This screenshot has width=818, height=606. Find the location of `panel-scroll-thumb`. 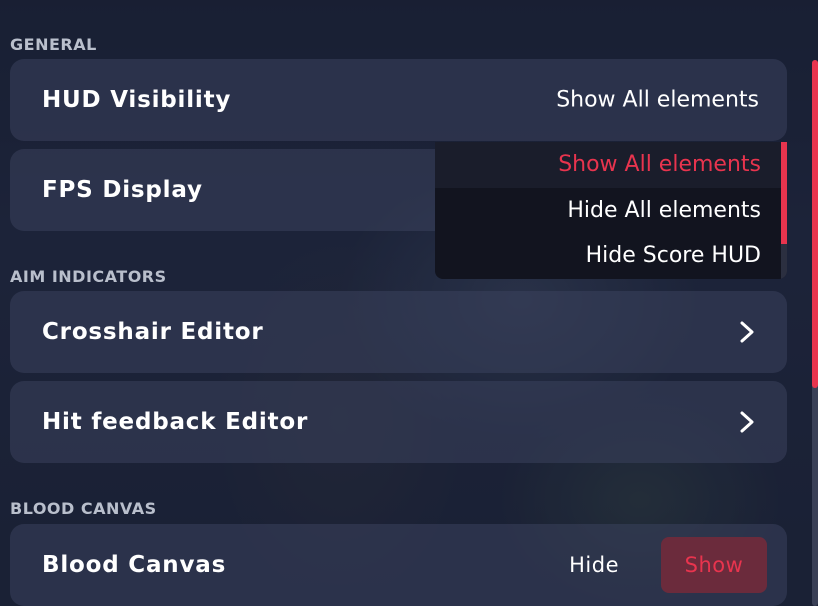

panel-scroll-thumb is located at coordinates (815, 224).